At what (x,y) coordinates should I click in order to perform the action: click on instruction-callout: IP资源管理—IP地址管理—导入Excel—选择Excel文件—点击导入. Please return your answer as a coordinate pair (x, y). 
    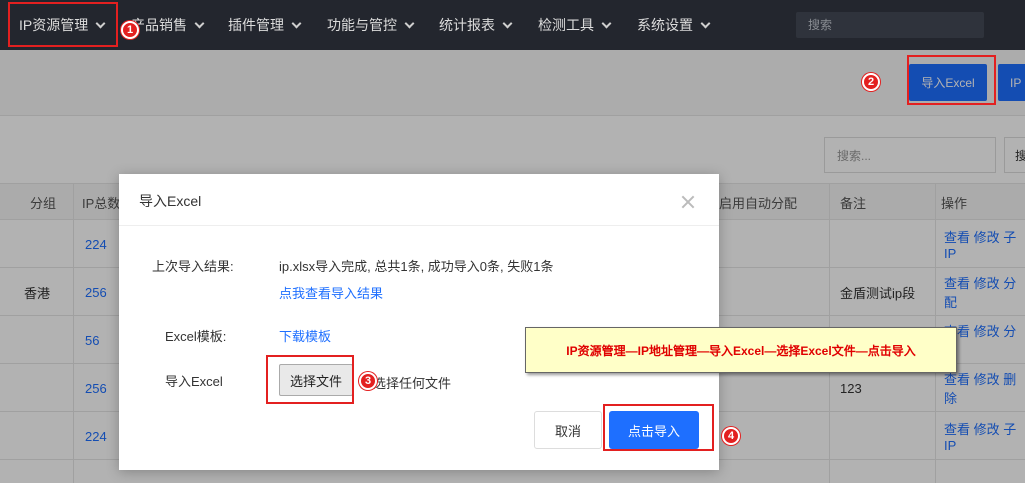
    Looking at the image, I should click on (741, 350).